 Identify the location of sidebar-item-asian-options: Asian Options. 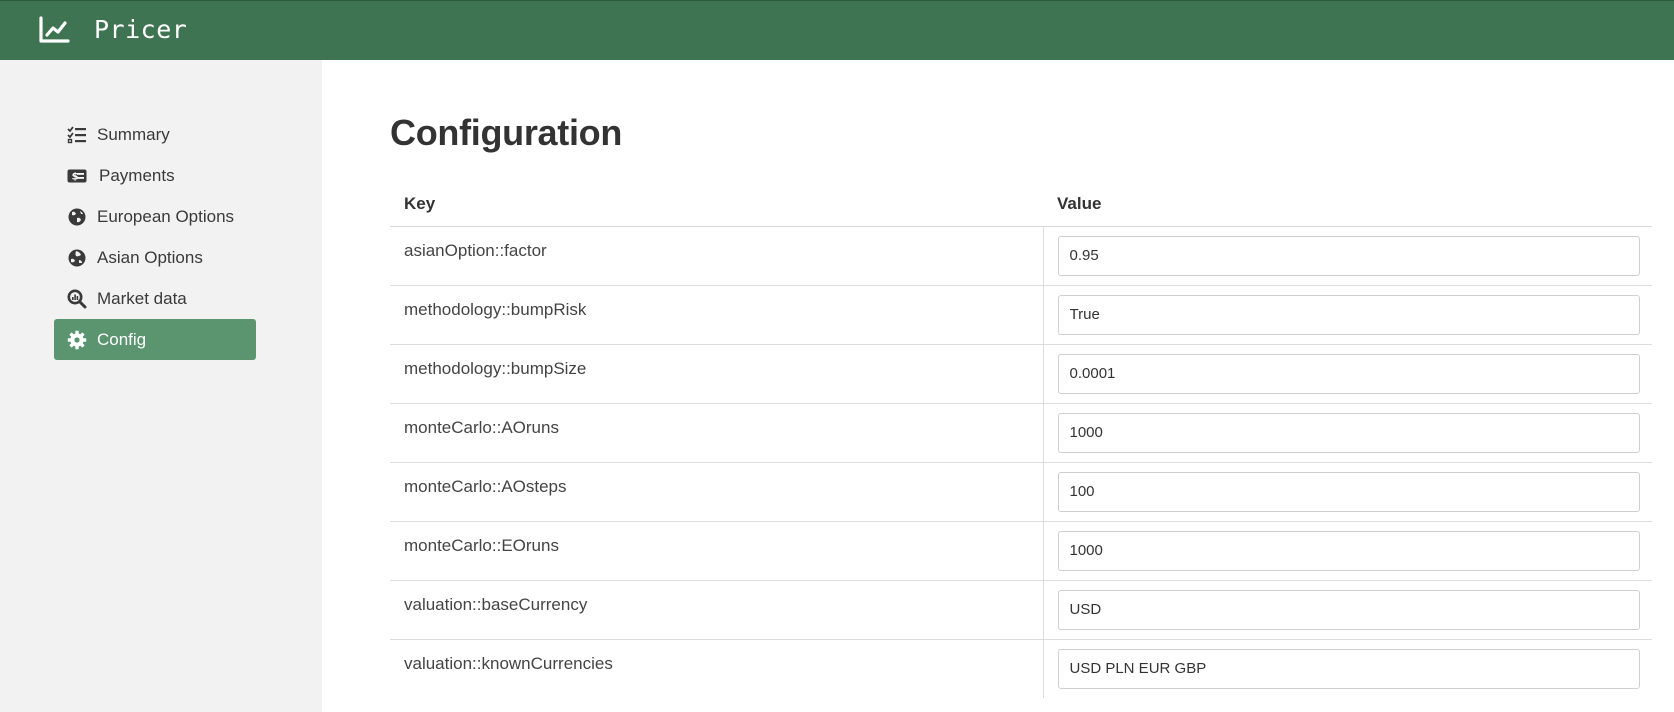
(155, 257).